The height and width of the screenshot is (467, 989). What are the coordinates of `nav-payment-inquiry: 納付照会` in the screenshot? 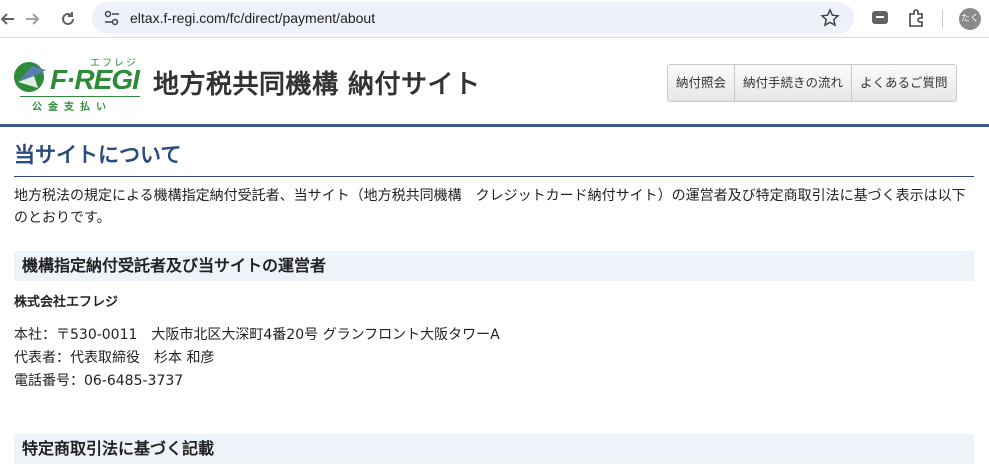 It's located at (702, 83).